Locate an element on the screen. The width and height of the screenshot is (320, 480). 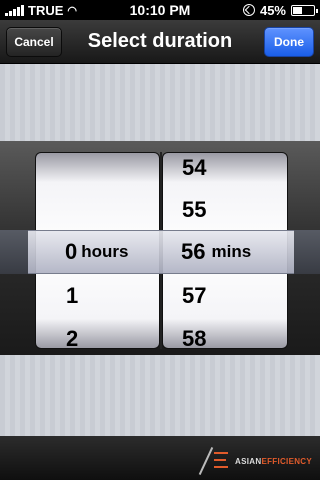
selected-minutes: 56 mins is located at coordinates (139, 252).